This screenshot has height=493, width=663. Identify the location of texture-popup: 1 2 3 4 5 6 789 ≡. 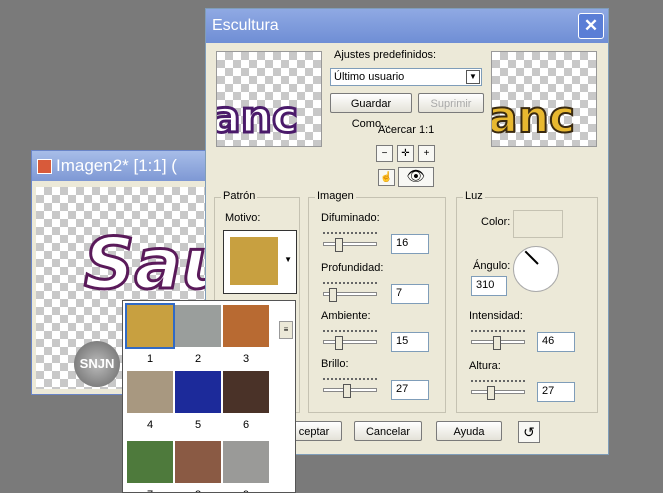
(209, 396).